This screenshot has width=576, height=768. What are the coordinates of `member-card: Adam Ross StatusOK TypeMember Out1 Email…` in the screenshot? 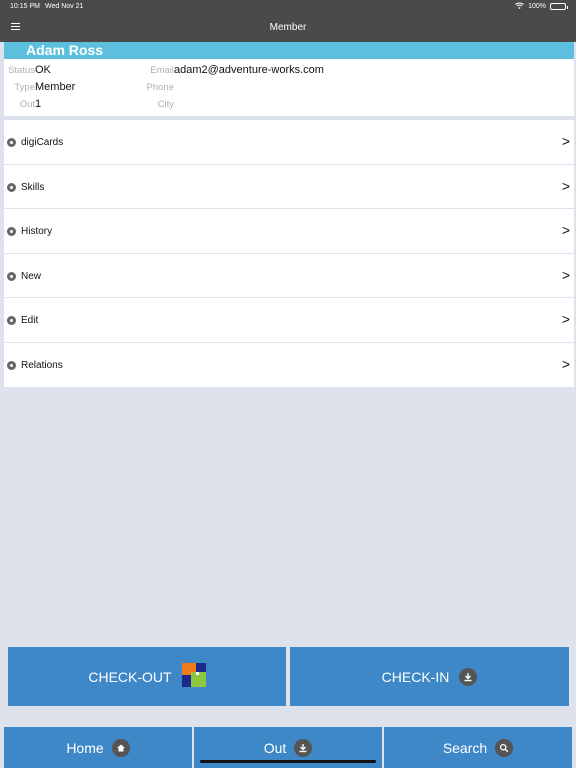 It's located at (289, 79).